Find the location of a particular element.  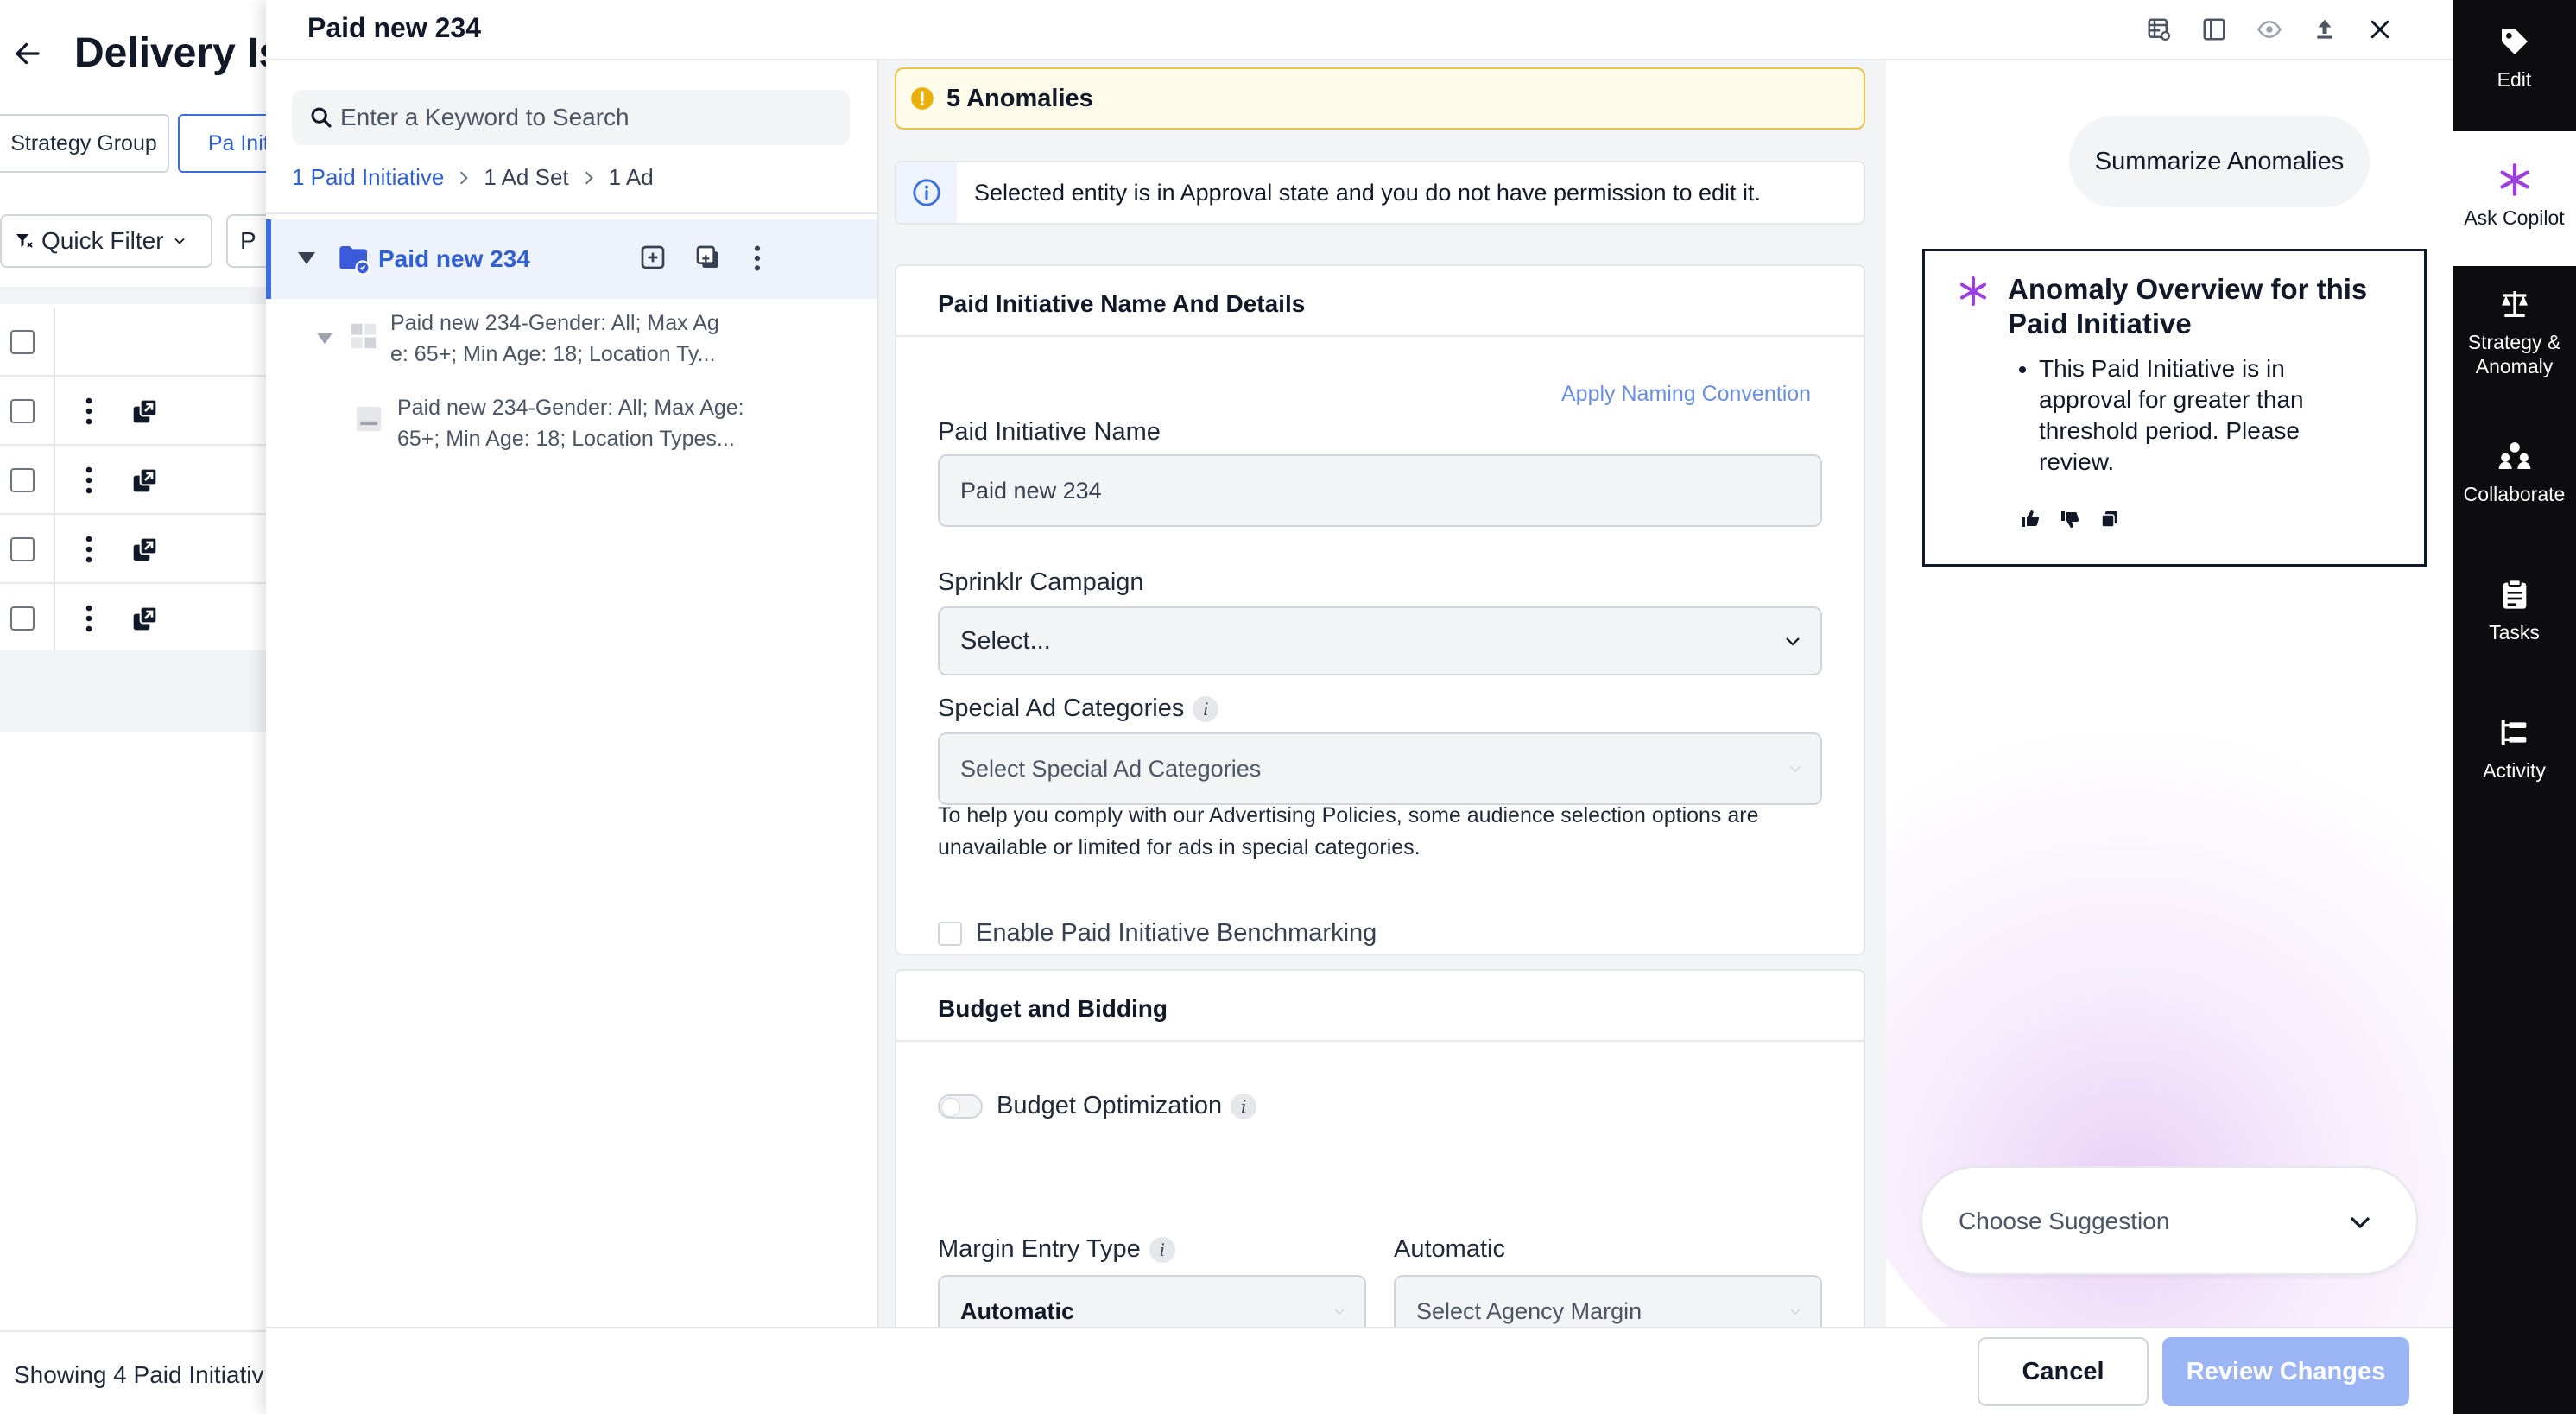

duplicate-icon is located at coordinates (708, 257).